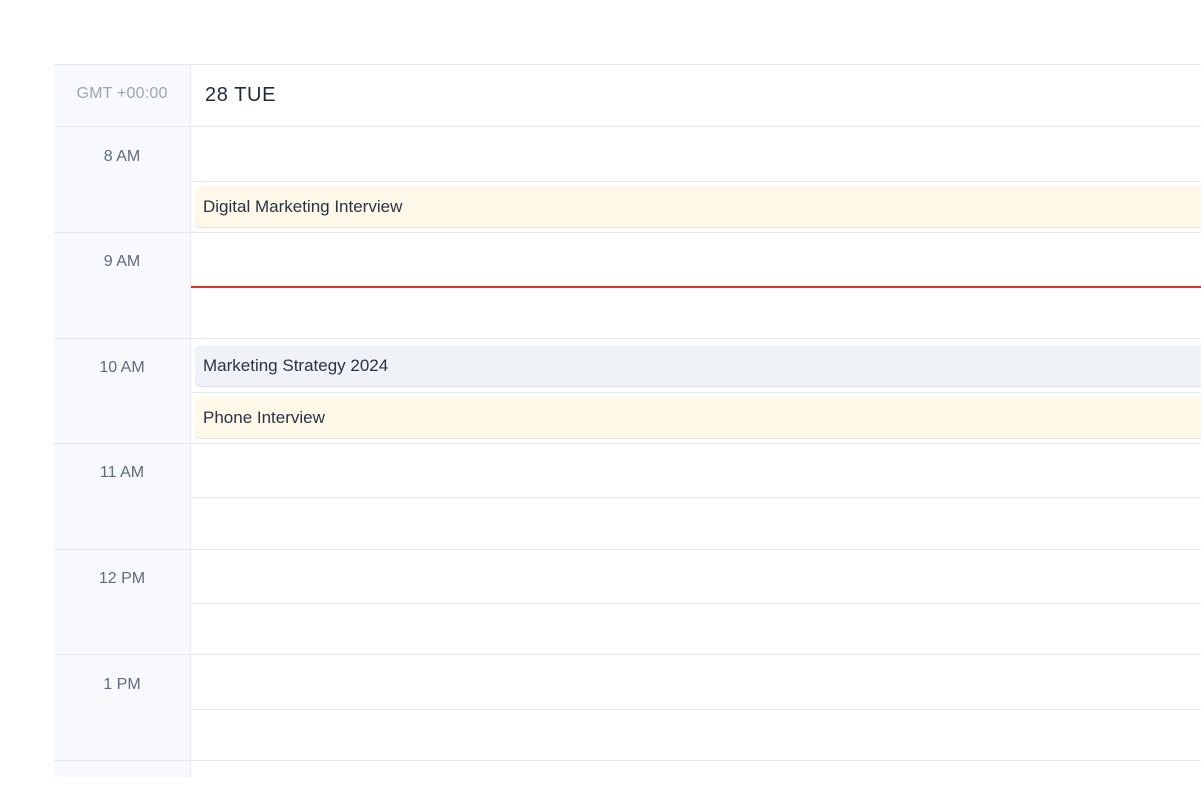 Image resolution: width=1201 pixels, height=800 pixels. I want to click on hour-label-9am: 9 AM, so click(122, 261).